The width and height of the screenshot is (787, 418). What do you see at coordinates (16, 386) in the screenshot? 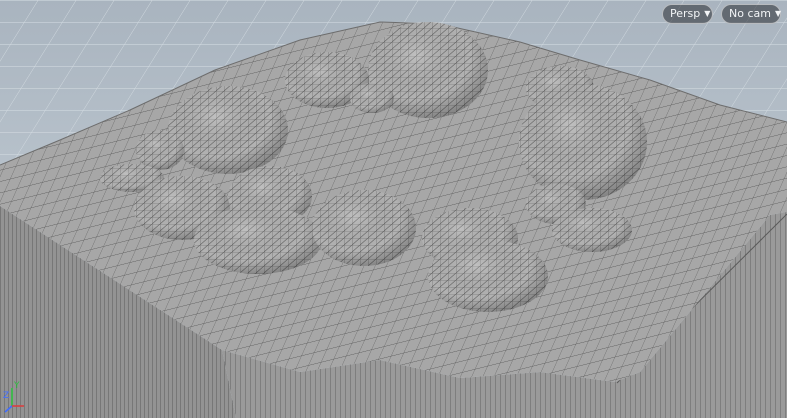
I see `y-axis-label: Y` at bounding box center [16, 386].